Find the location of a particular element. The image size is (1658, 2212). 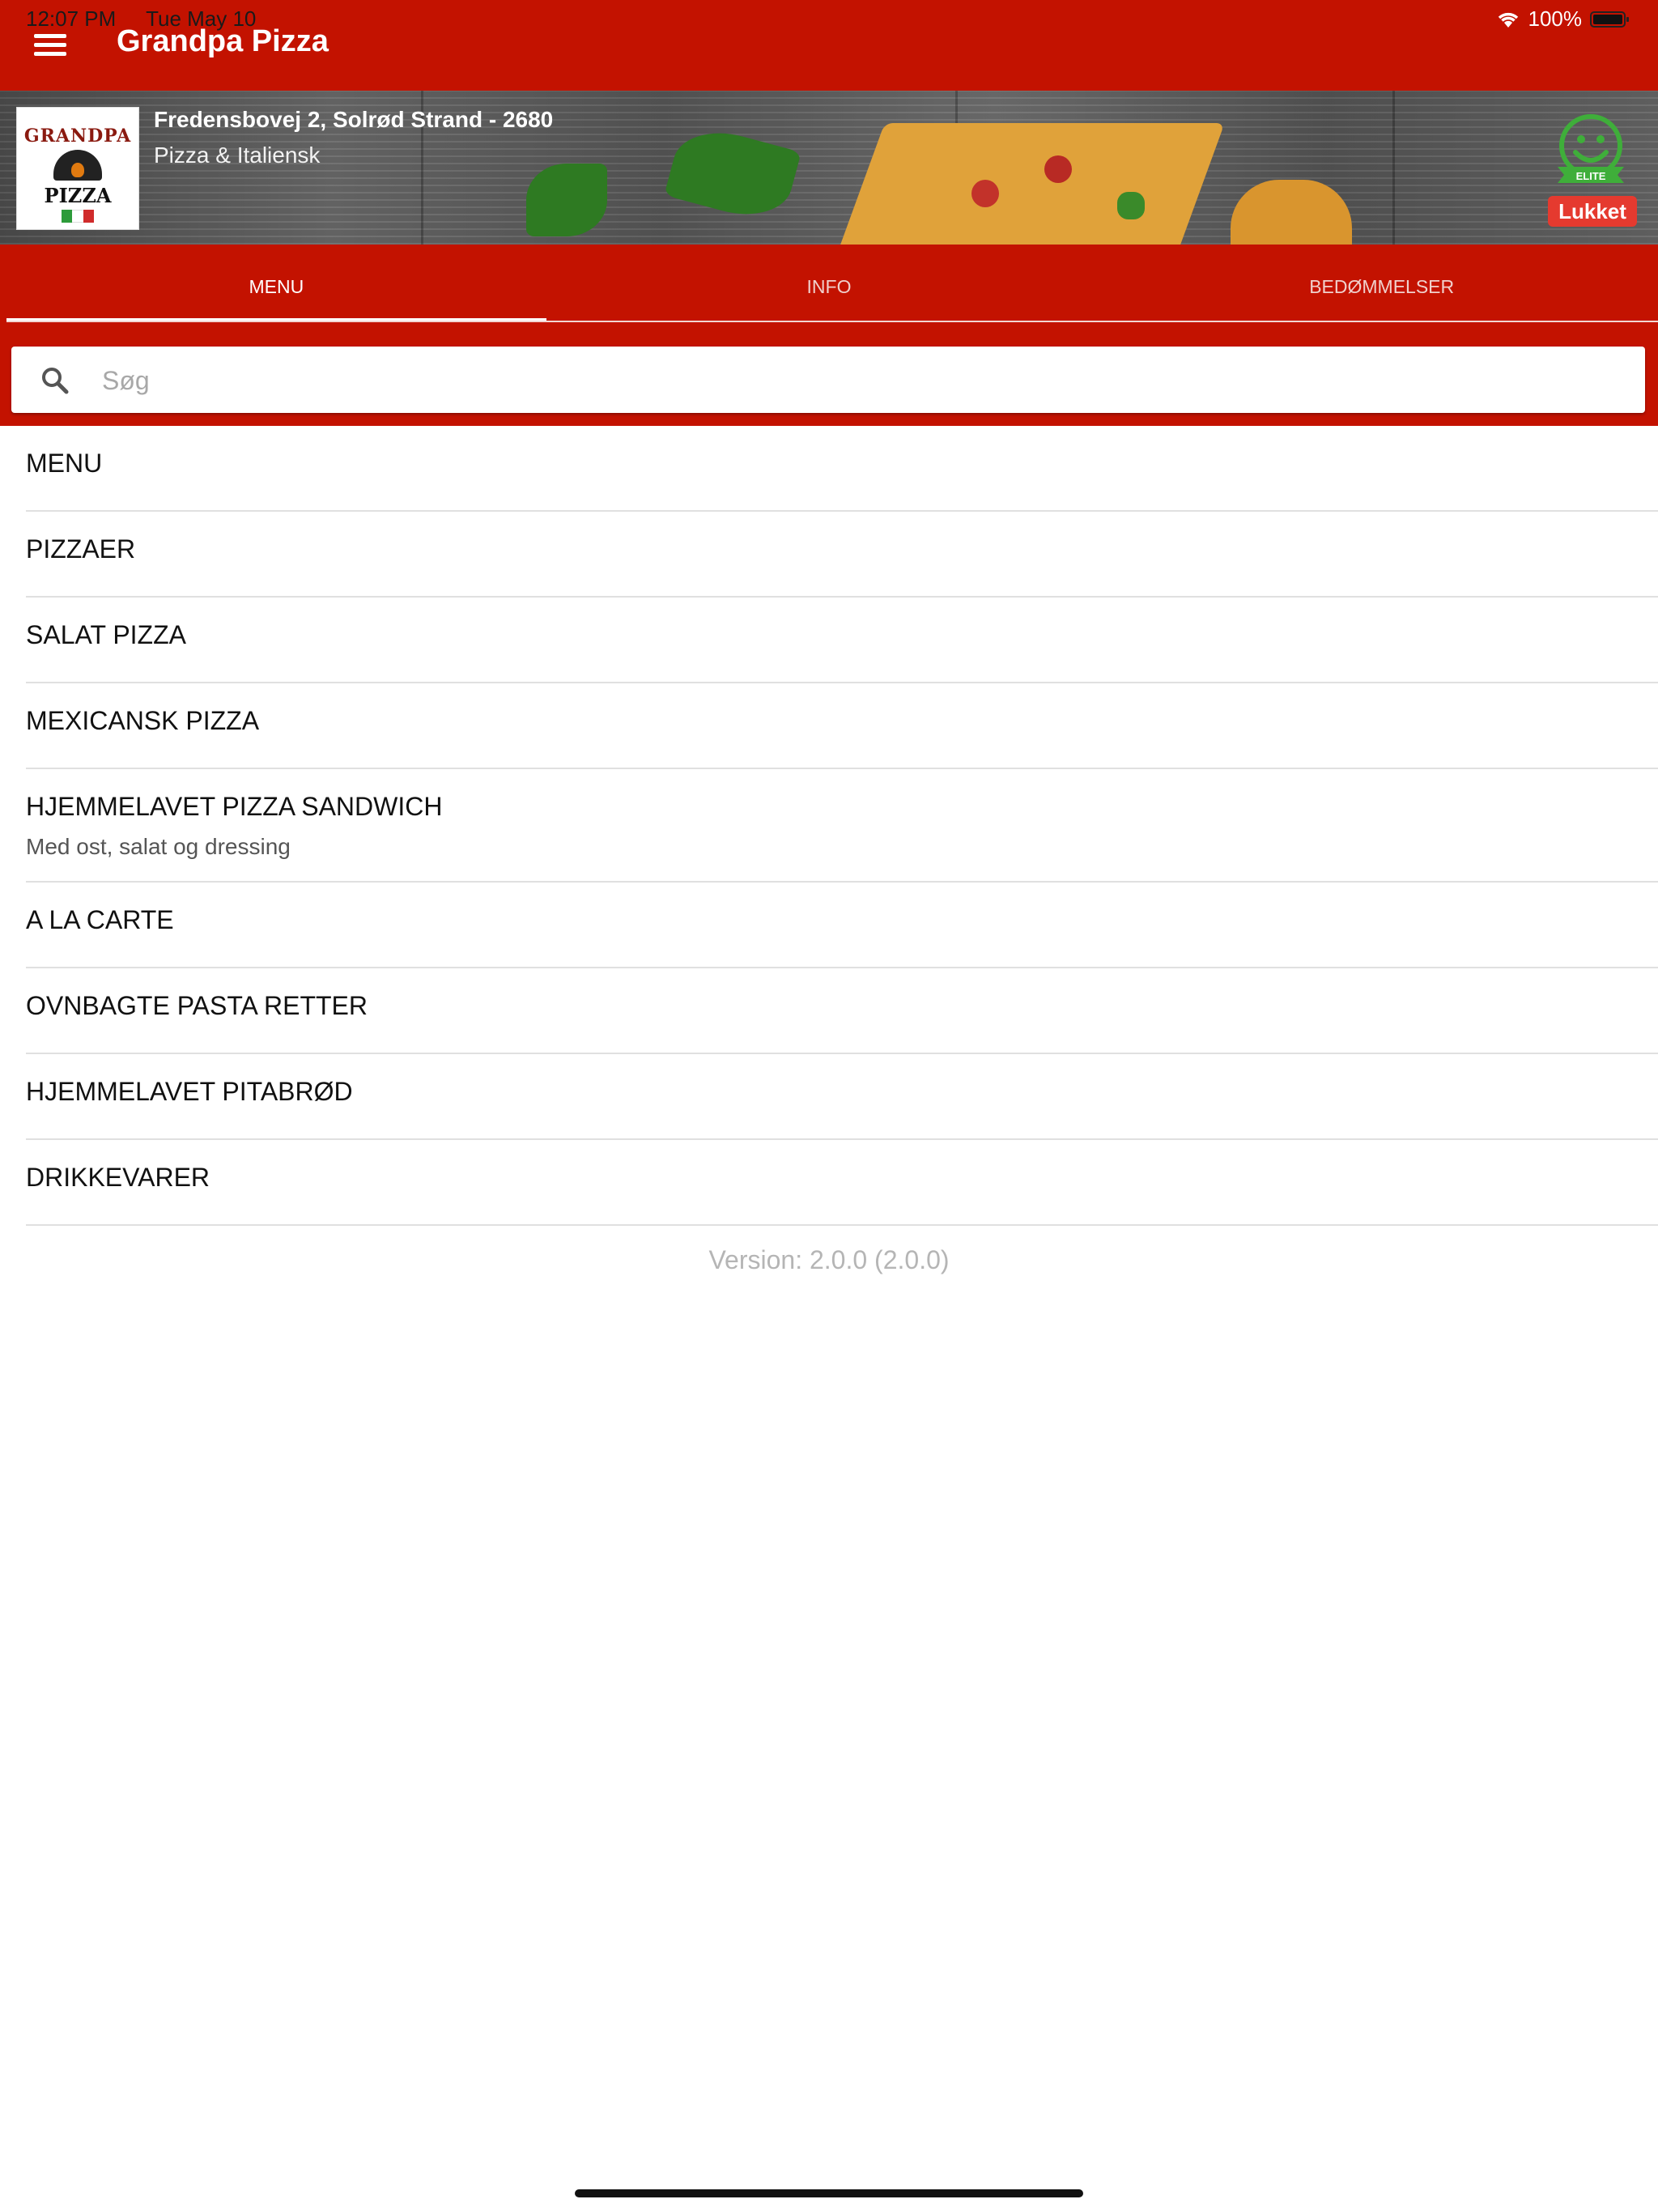

tab-ratings-label: BEDØMMELSER is located at coordinates (1382, 286).